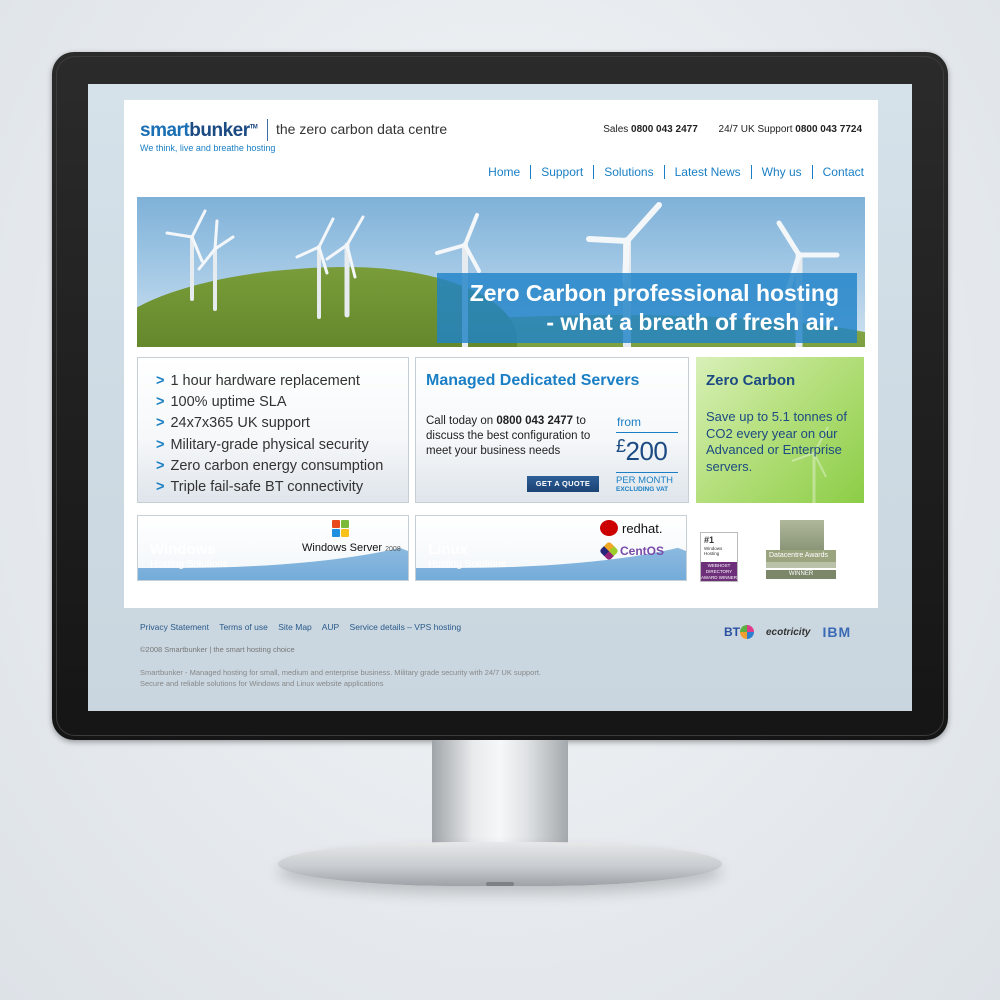 This screenshot has width=1000, height=1000. I want to click on feature-item: > Zero carbon energy consumption, so click(270, 465).